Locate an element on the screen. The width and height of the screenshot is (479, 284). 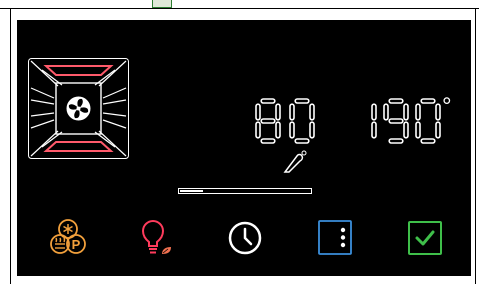
door-menu-icon is located at coordinates (335, 237).